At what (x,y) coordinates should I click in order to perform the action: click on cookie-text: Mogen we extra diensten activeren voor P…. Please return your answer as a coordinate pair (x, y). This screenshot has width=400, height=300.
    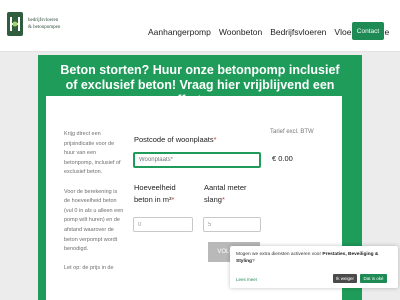
    Looking at the image, I should click on (314, 258).